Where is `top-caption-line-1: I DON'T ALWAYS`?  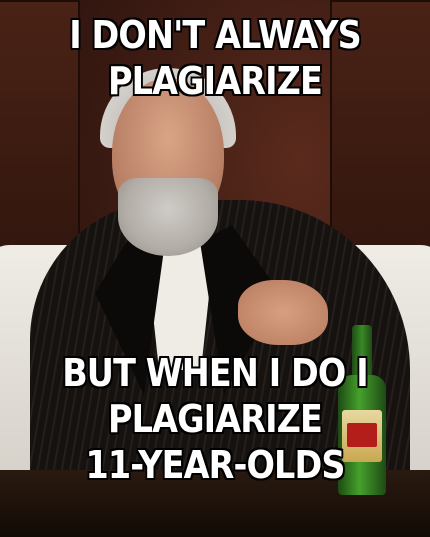
top-caption-line-1: I DON'T ALWAYS is located at coordinates (215, 35).